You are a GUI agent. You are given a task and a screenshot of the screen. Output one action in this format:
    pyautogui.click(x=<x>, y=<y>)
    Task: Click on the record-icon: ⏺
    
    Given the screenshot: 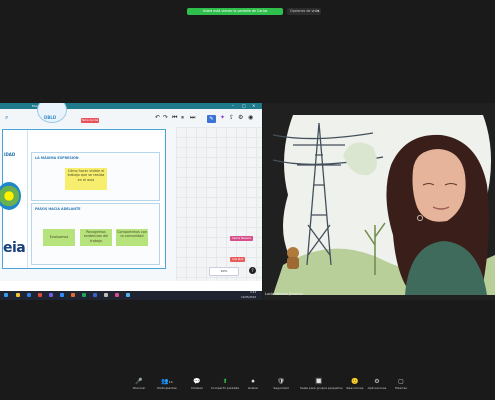 What is the action you would take?
    pyautogui.click(x=253, y=381)
    